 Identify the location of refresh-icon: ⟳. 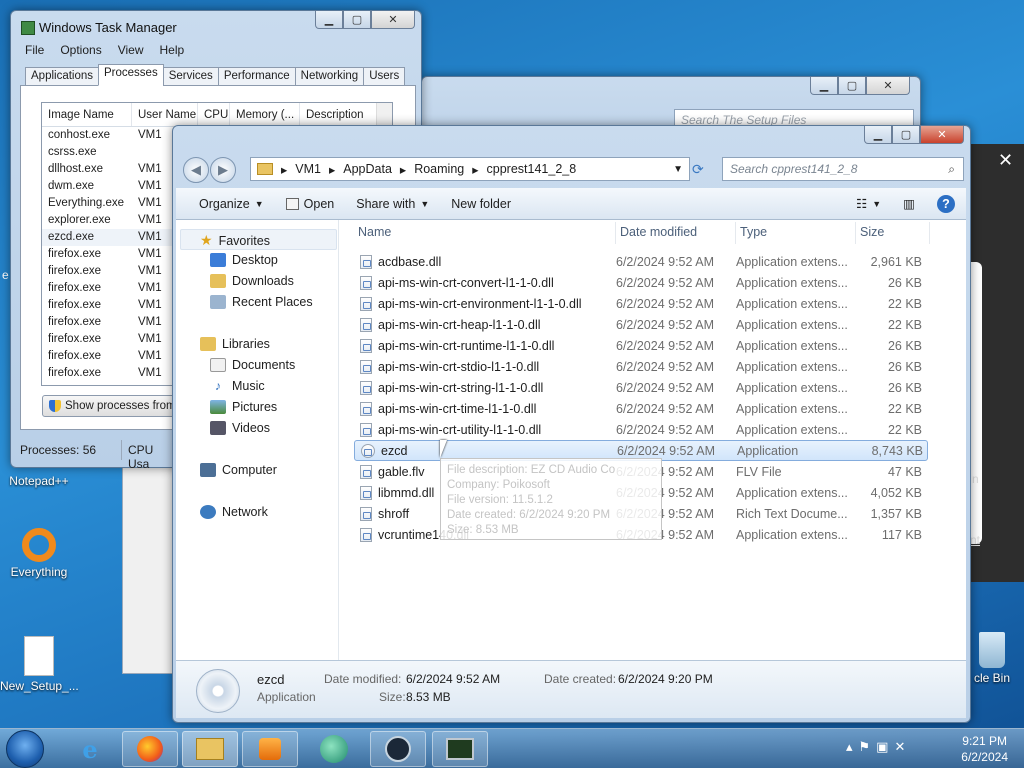
(698, 169).